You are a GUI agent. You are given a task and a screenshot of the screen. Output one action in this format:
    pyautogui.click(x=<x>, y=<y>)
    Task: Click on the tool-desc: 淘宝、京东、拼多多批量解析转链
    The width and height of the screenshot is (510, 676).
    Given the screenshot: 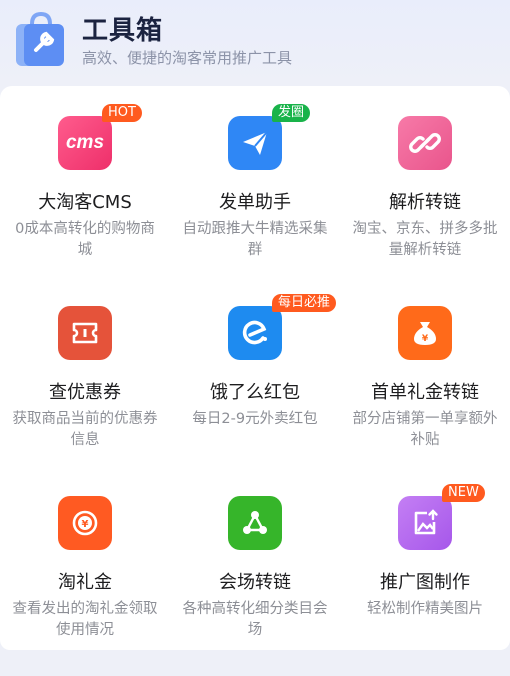 What is the action you would take?
    pyautogui.click(x=425, y=239)
    